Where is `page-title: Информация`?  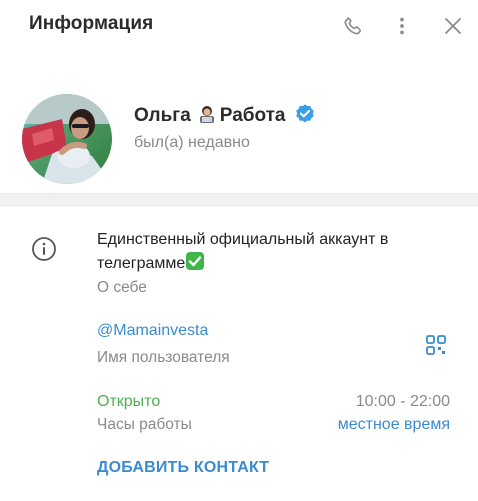 page-title: Информация is located at coordinates (91, 23).